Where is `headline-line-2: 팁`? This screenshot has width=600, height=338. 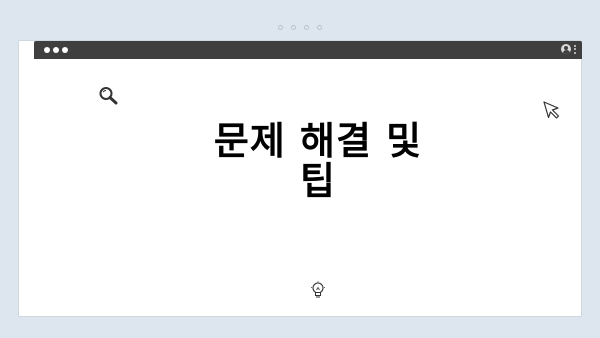
headline-line-2: 팁 is located at coordinates (318, 181).